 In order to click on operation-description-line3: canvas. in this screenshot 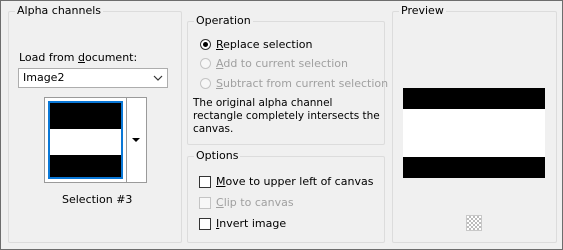, I will do `click(213, 129)`.